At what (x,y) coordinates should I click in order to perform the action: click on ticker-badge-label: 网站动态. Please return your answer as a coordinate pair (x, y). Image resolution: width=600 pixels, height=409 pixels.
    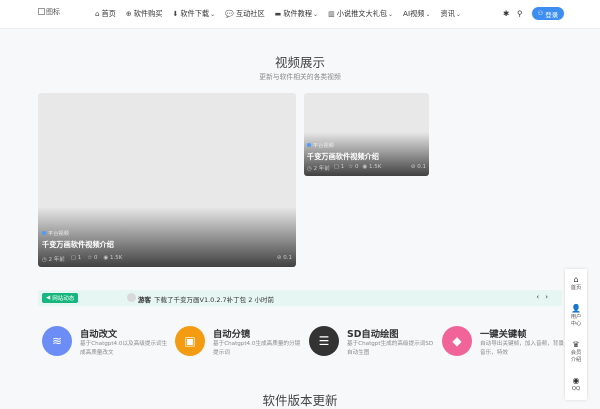
    Looking at the image, I should click on (63, 299).